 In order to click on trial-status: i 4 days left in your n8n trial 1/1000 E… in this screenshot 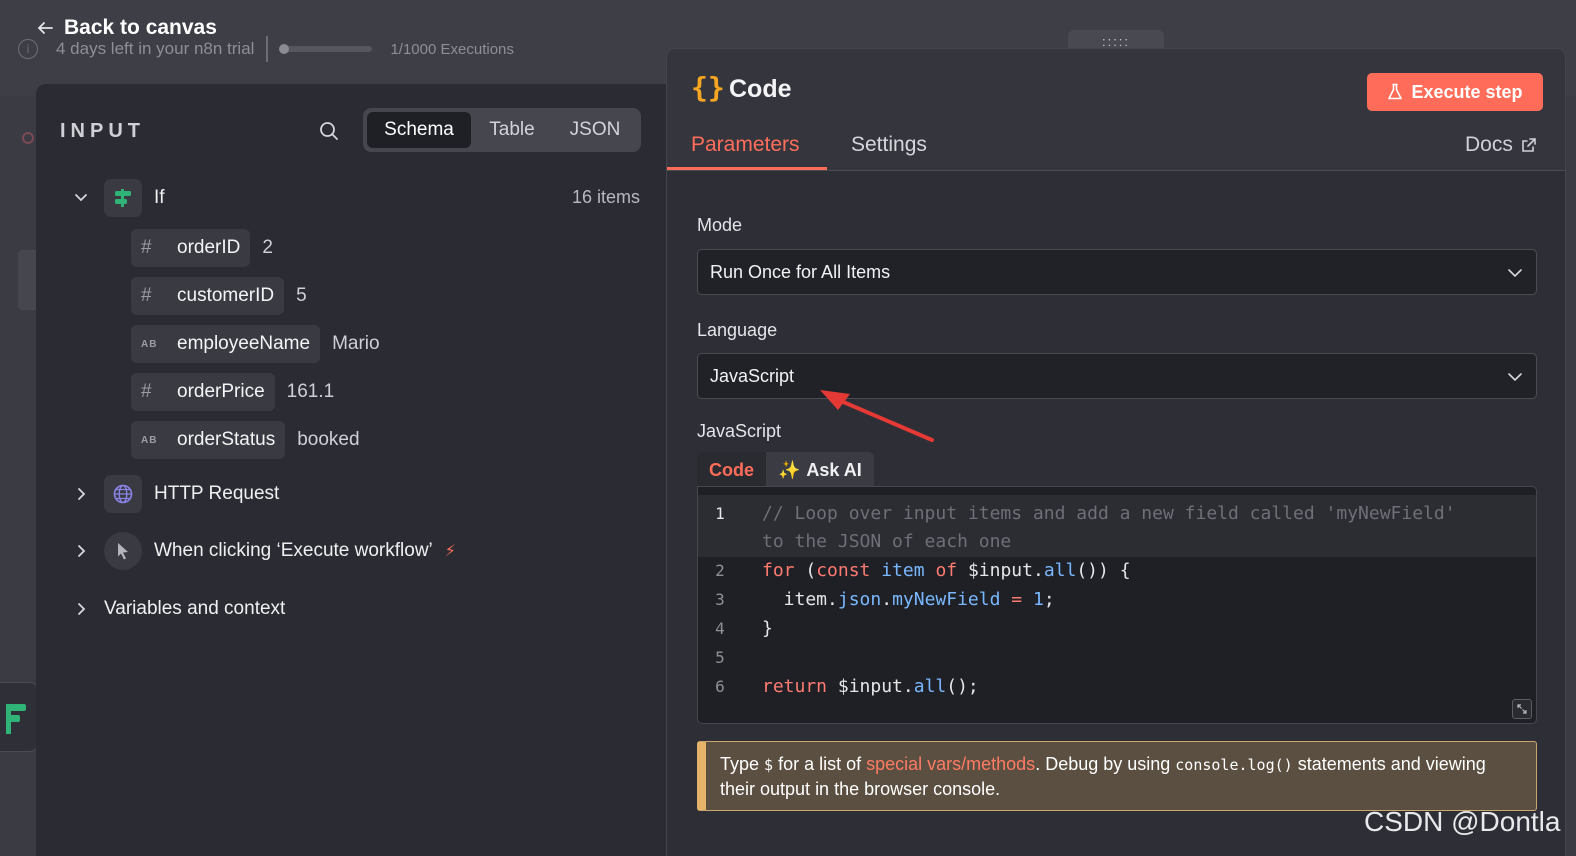, I will do `click(266, 49)`.